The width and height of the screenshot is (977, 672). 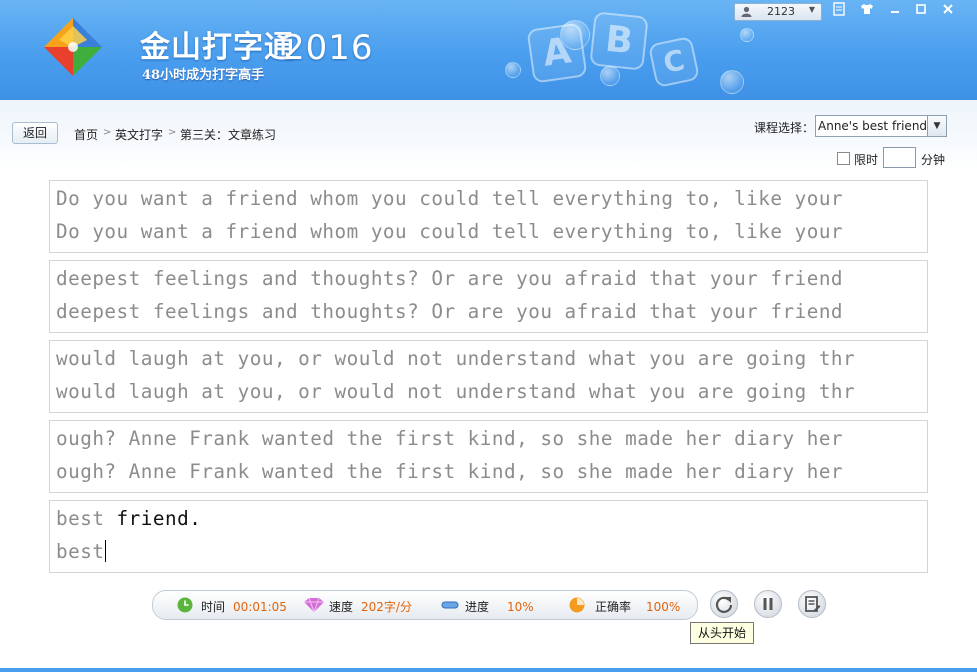 I want to click on pause-button, so click(x=768, y=604).